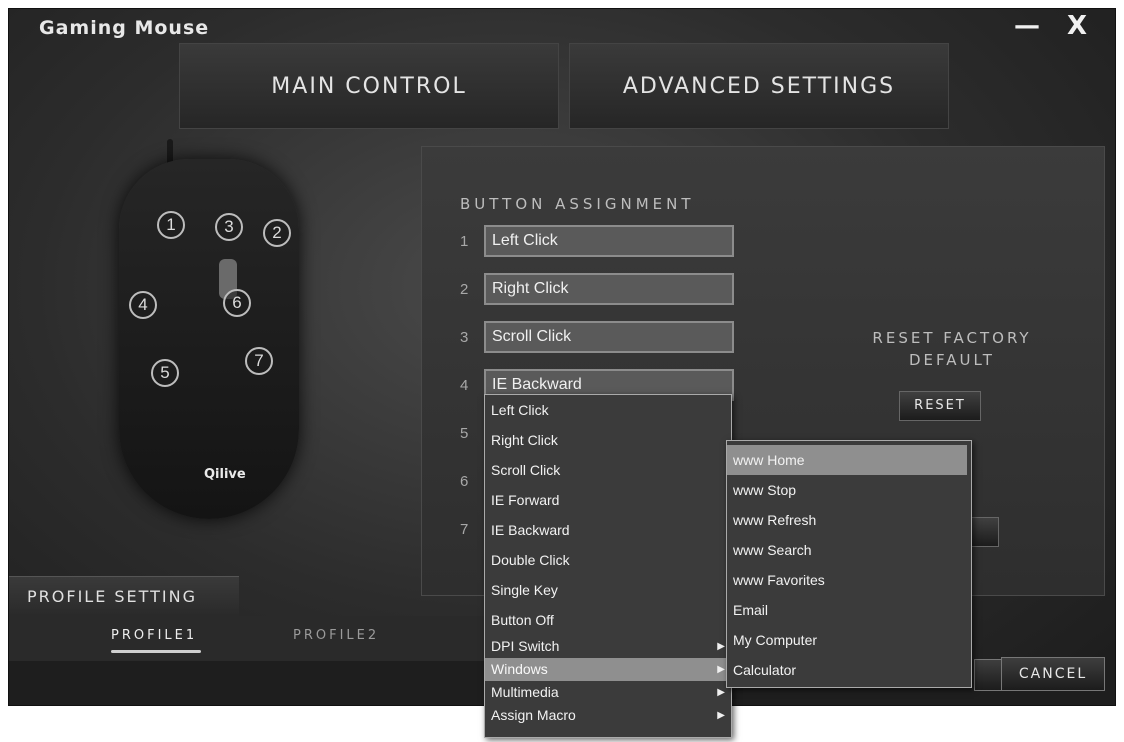 The height and width of the screenshot is (742, 1124). Describe the element at coordinates (143, 305) in the screenshot. I see `mouse-button-4-marker: 4` at that location.